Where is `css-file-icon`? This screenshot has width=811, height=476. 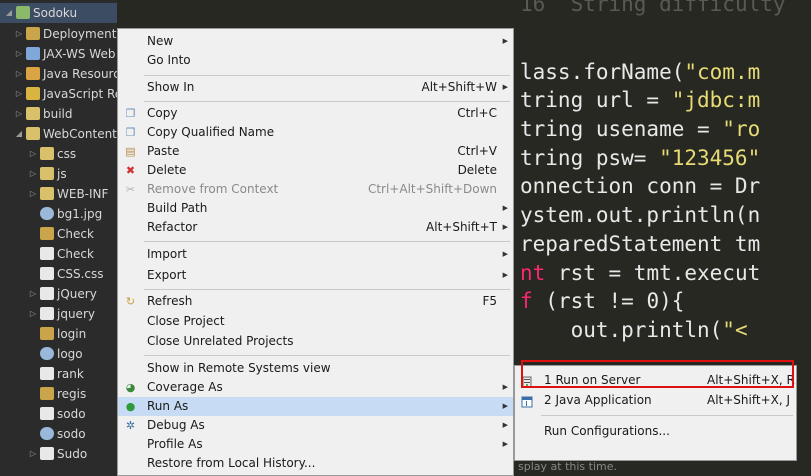
css-file-icon is located at coordinates (47, 273).